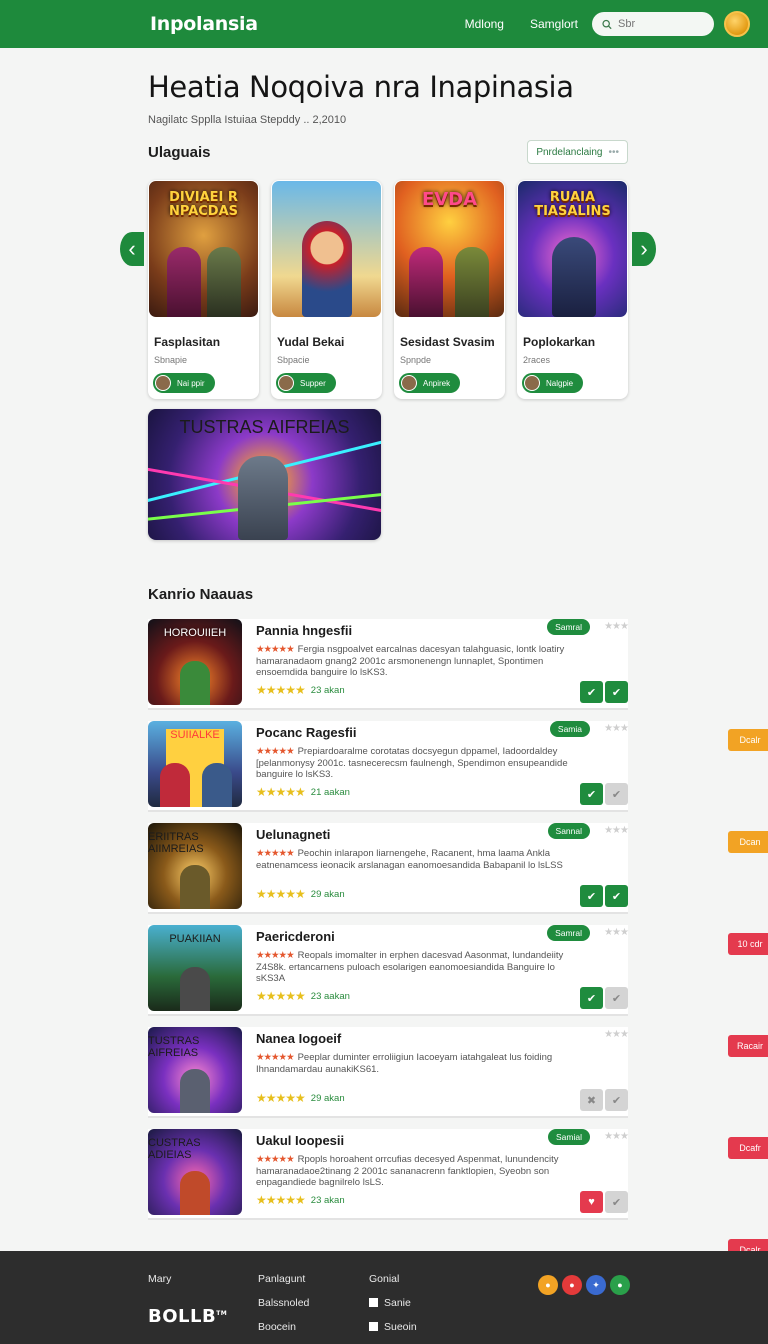 The image size is (768, 1344). What do you see at coordinates (661, 24) in the screenshot?
I see `search-input` at bounding box center [661, 24].